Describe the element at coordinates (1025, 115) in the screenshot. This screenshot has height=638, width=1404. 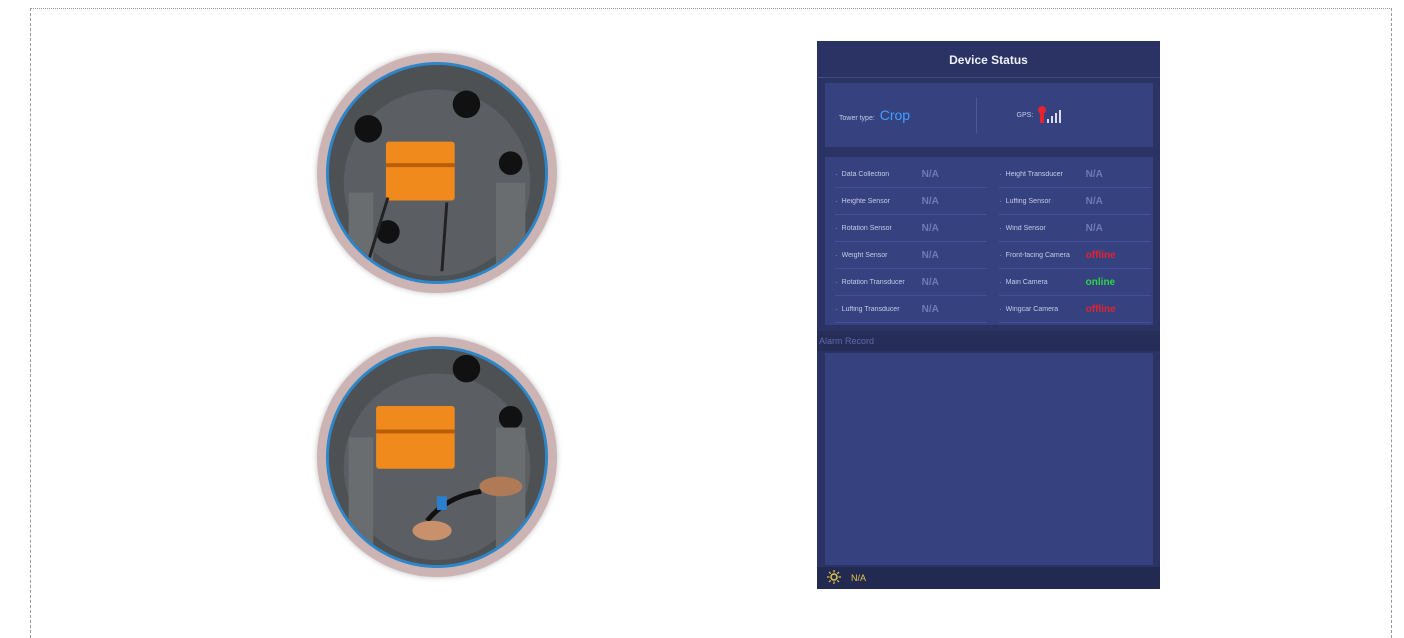
I see `gps-label: GPS:` at that location.